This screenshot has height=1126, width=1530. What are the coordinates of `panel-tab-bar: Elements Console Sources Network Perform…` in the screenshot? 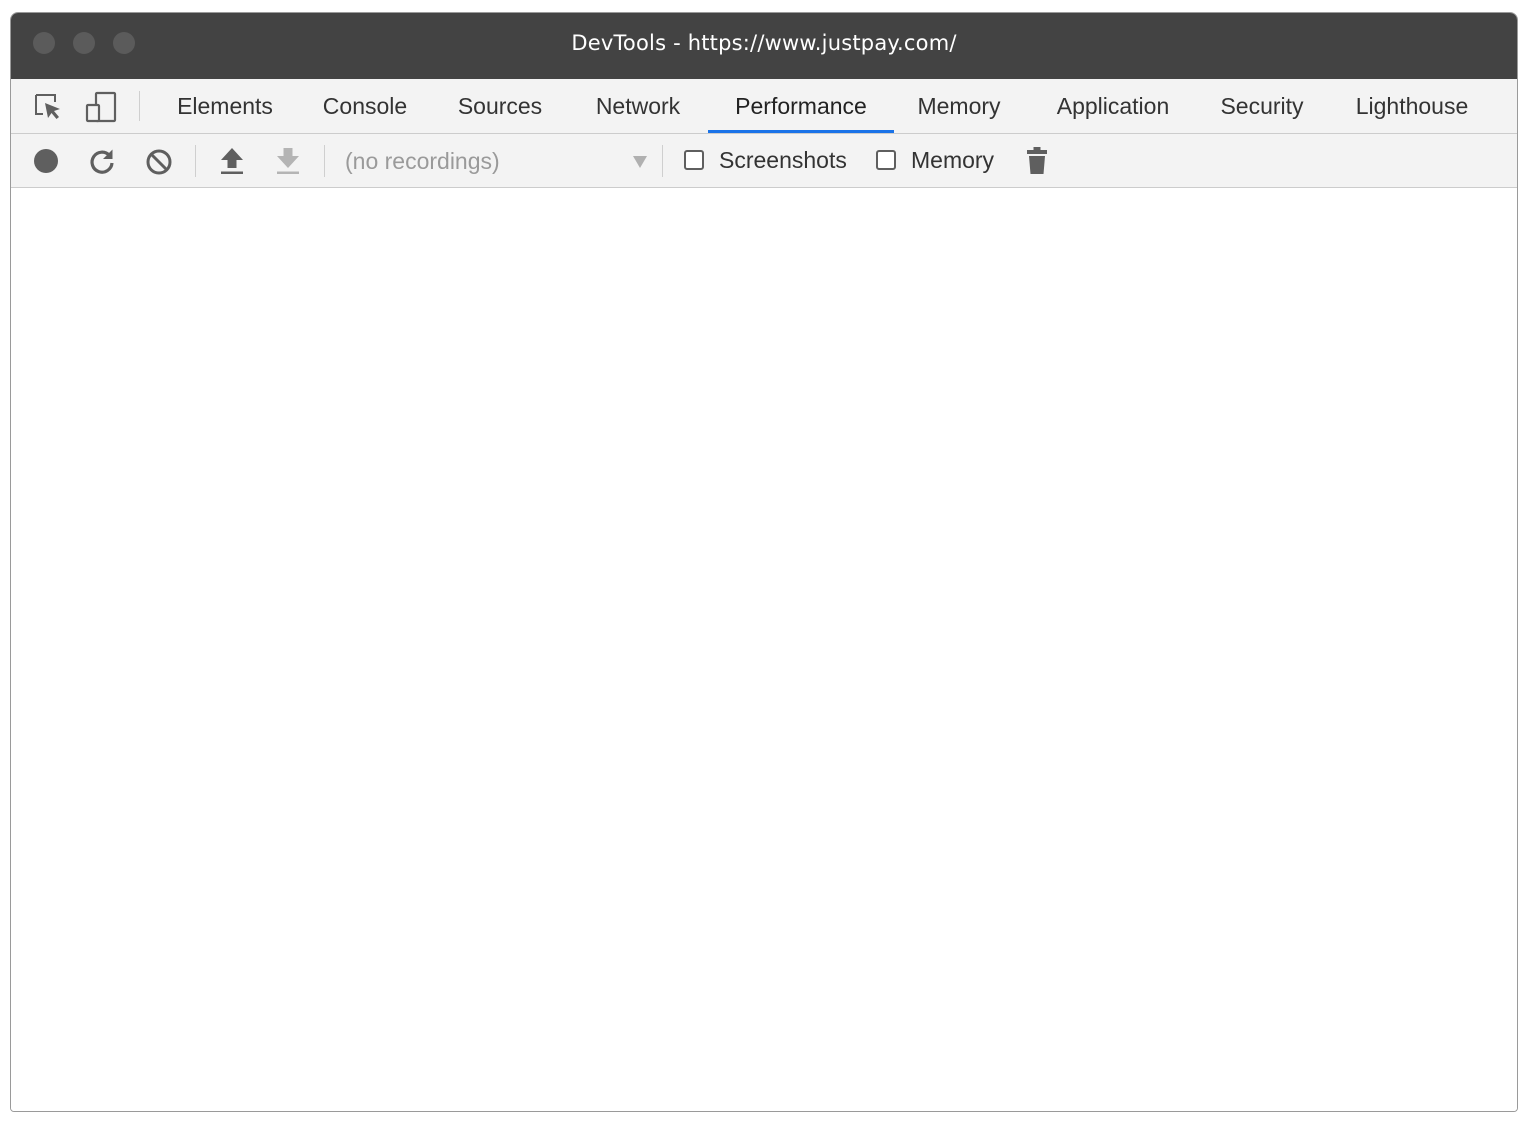 It's located at (764, 106).